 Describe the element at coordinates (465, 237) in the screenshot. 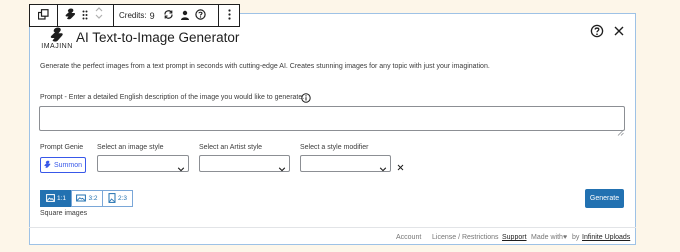

I see `footer-license-link: License / Restrictions` at that location.